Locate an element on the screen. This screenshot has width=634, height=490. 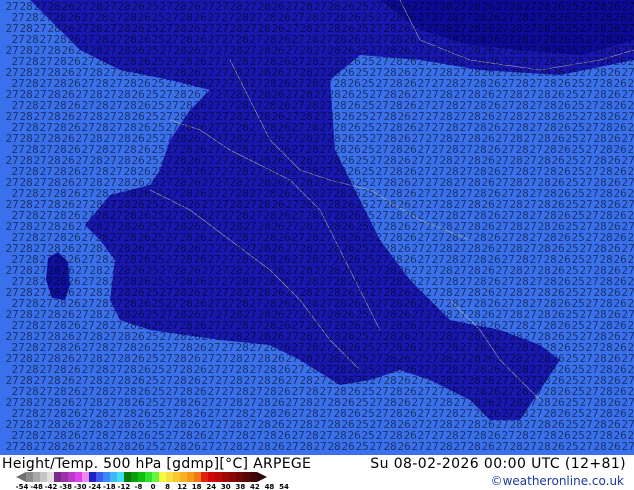
color-legend is located at coordinates (141, 477).